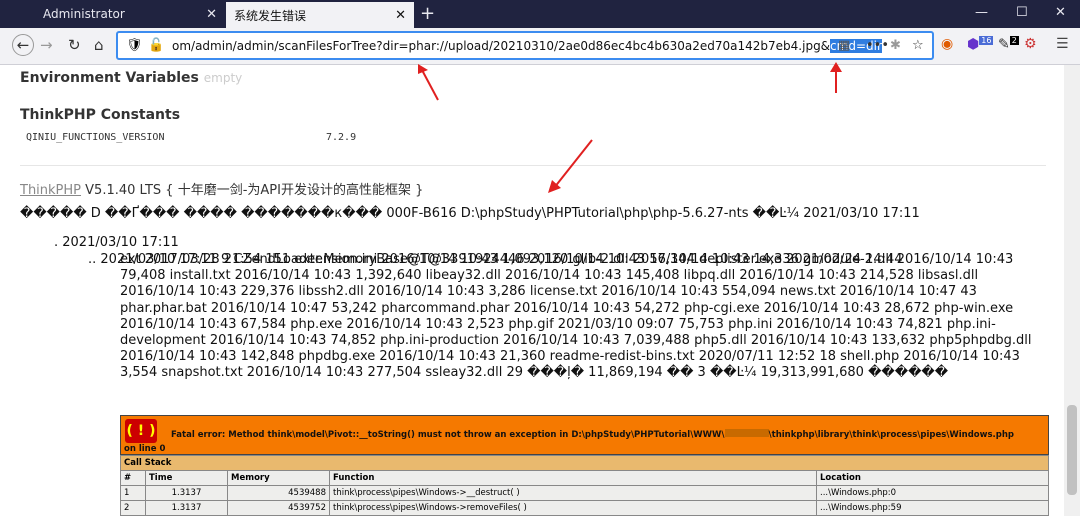  I want to click on scrollbar, so click(1072, 290).